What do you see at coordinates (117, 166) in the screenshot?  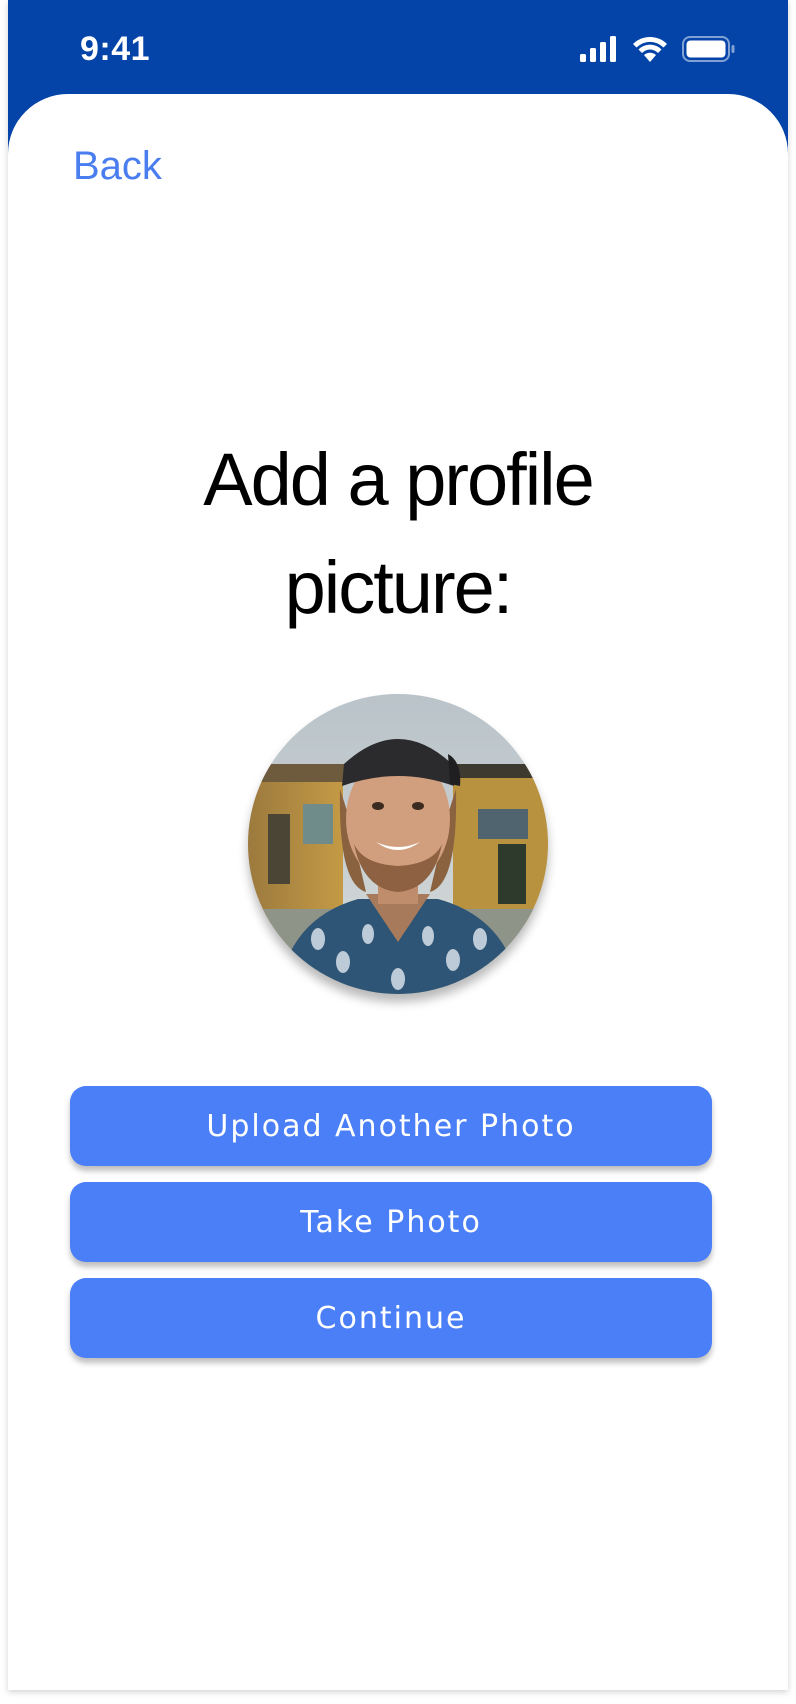 I see `back-button: Back` at bounding box center [117, 166].